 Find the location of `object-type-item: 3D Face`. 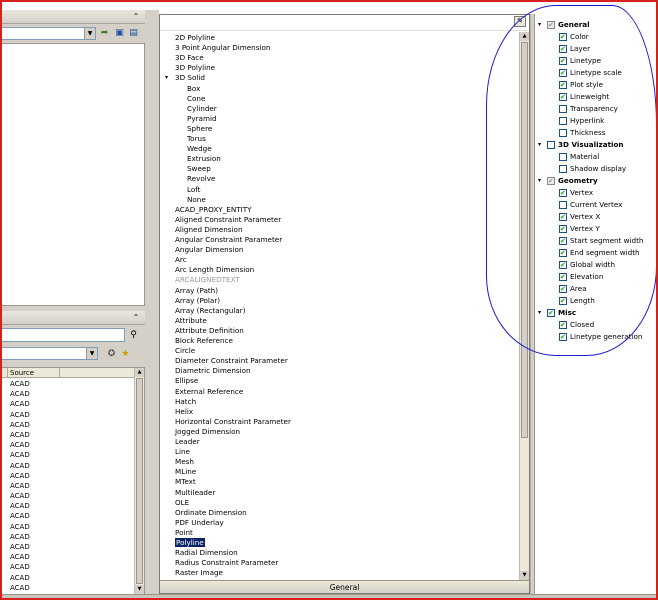

object-type-item: 3D Face is located at coordinates (189, 58).